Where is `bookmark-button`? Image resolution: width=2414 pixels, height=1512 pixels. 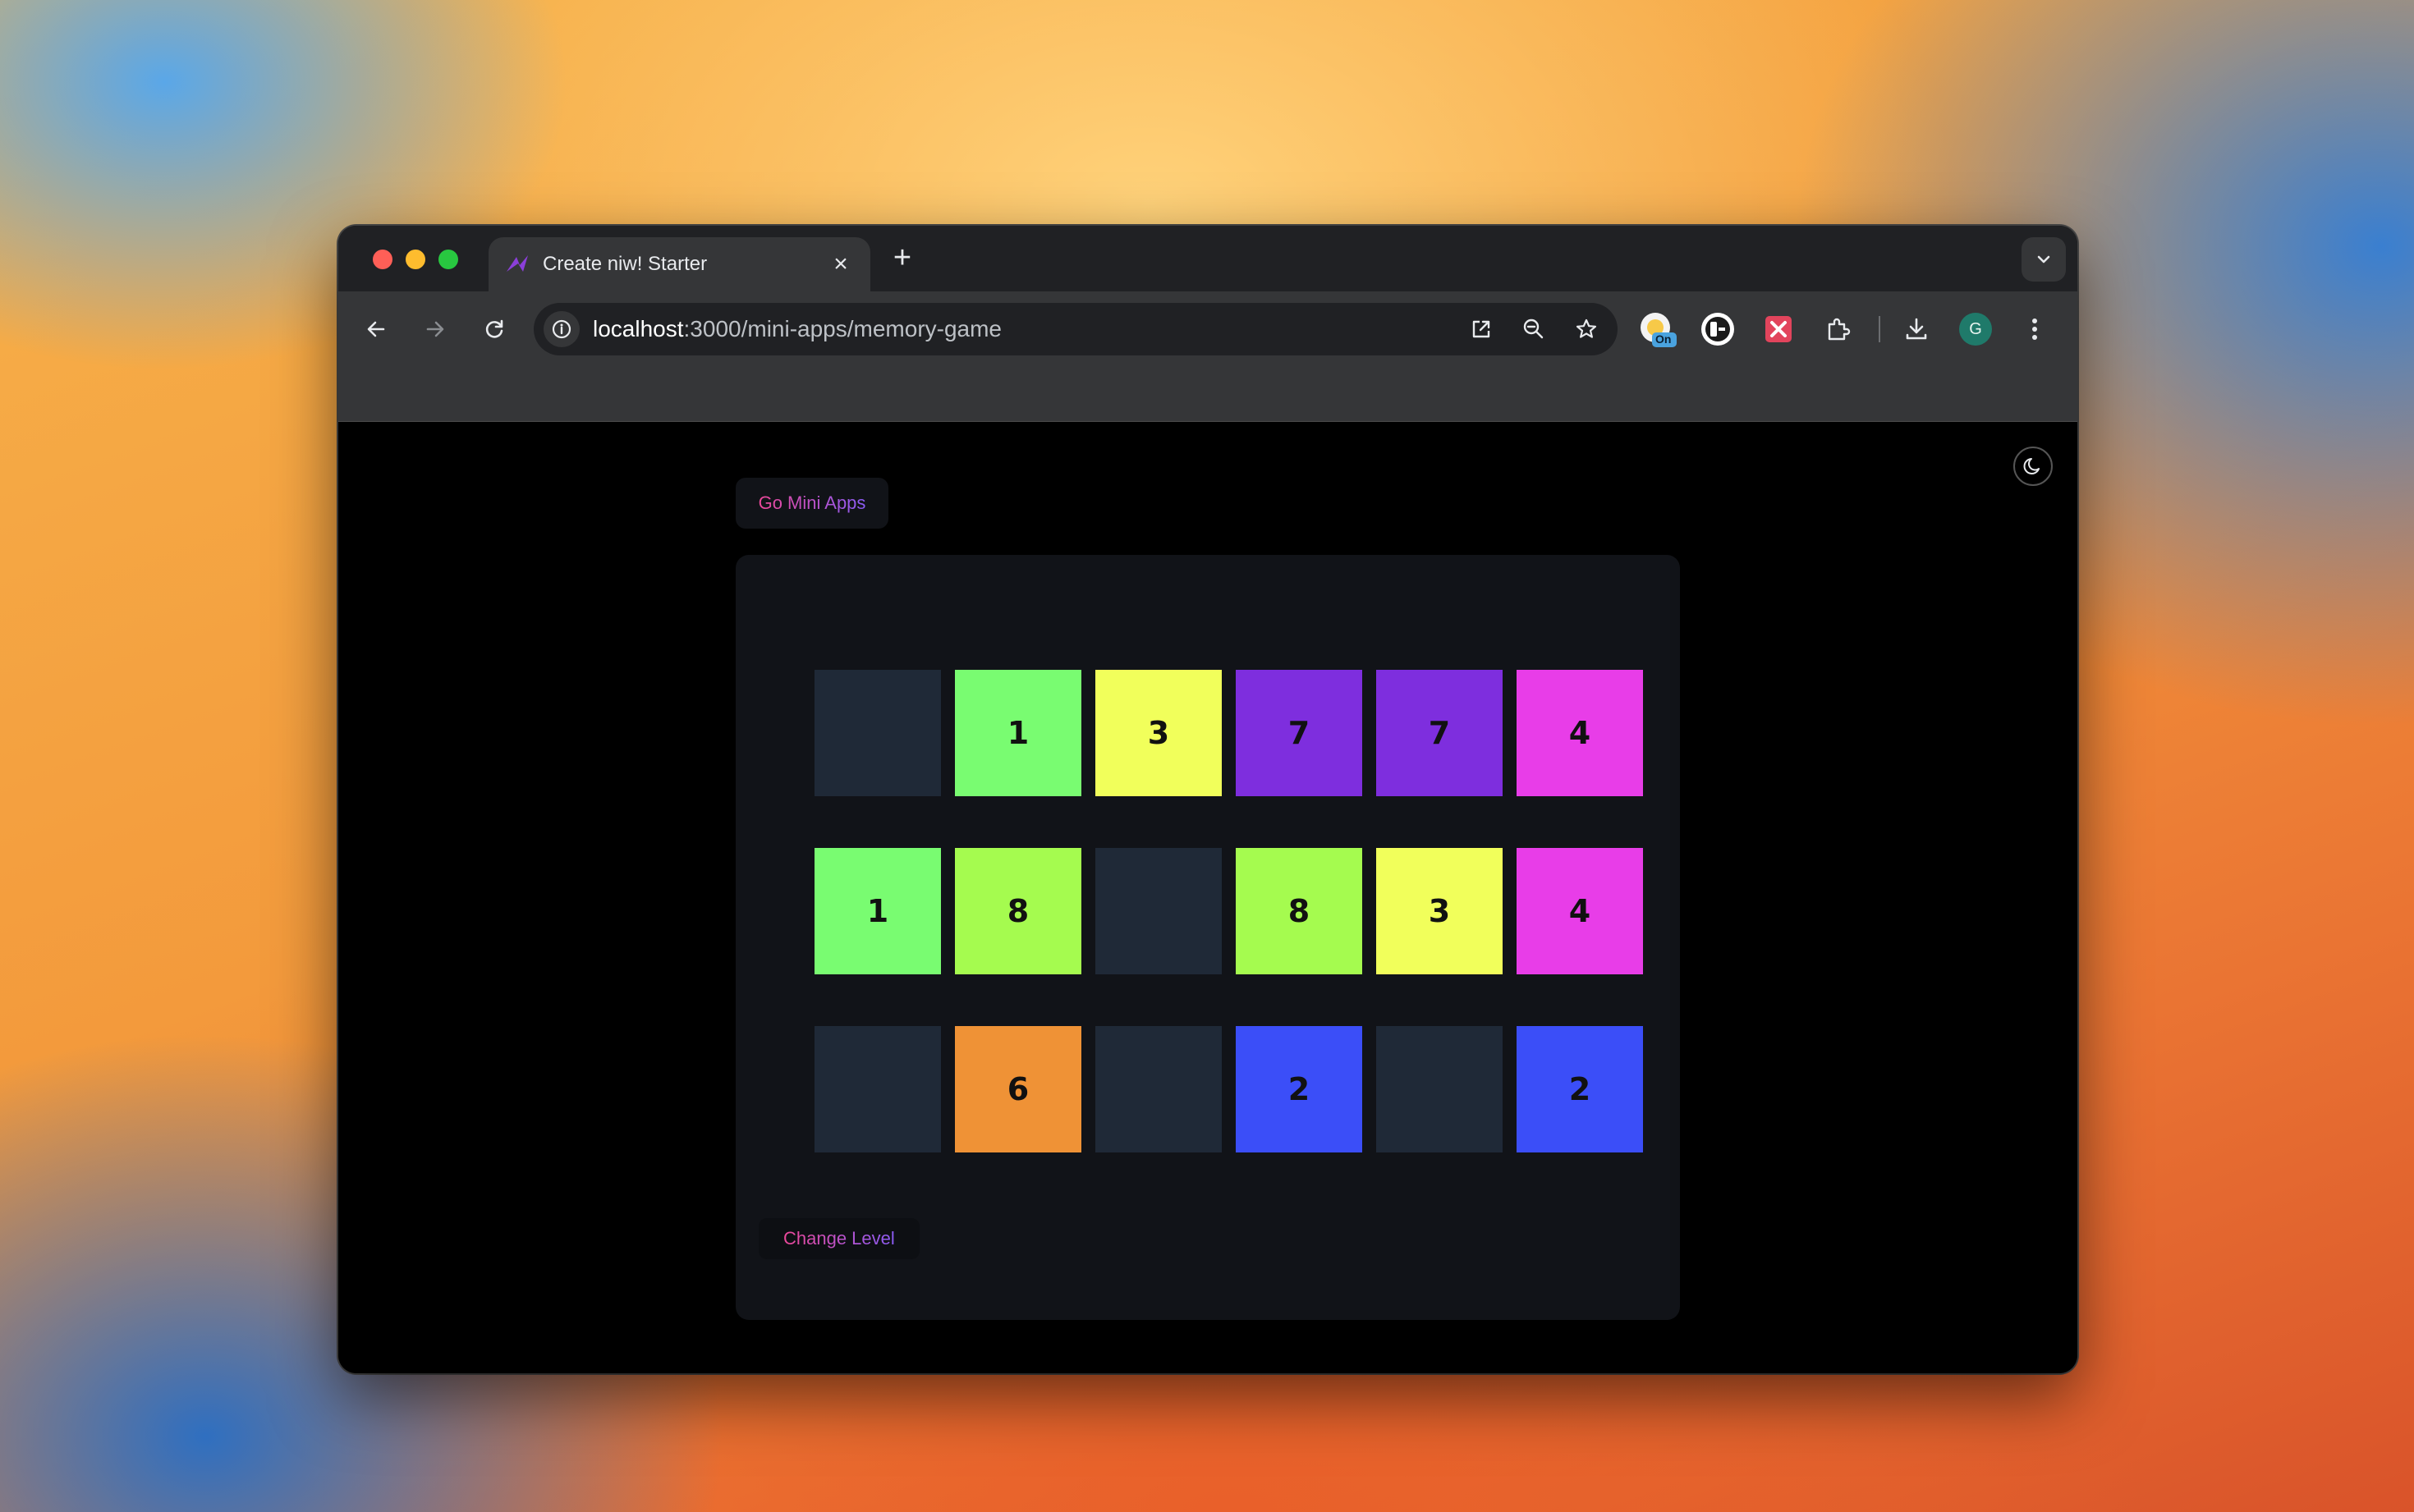
bookmark-button is located at coordinates (1587, 329).